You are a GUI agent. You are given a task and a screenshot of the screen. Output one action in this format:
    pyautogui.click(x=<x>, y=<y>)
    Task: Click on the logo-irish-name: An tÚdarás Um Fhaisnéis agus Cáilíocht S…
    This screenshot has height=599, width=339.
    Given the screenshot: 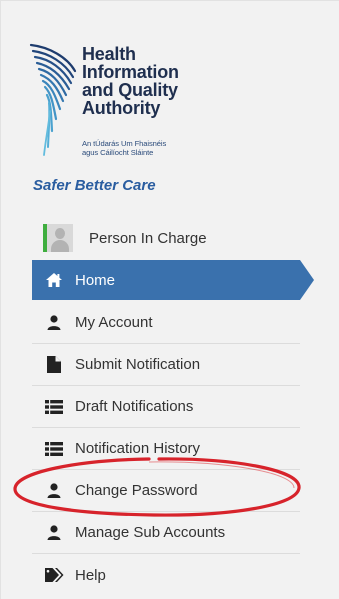 What is the action you would take?
    pyautogui.click(x=124, y=148)
    